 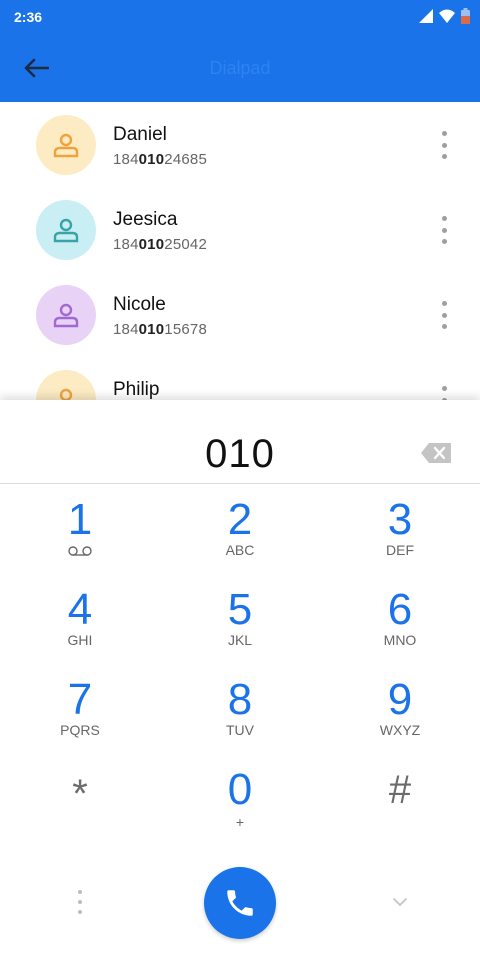 What do you see at coordinates (160, 329) in the screenshot?
I see `contact-number: 18401015678` at bounding box center [160, 329].